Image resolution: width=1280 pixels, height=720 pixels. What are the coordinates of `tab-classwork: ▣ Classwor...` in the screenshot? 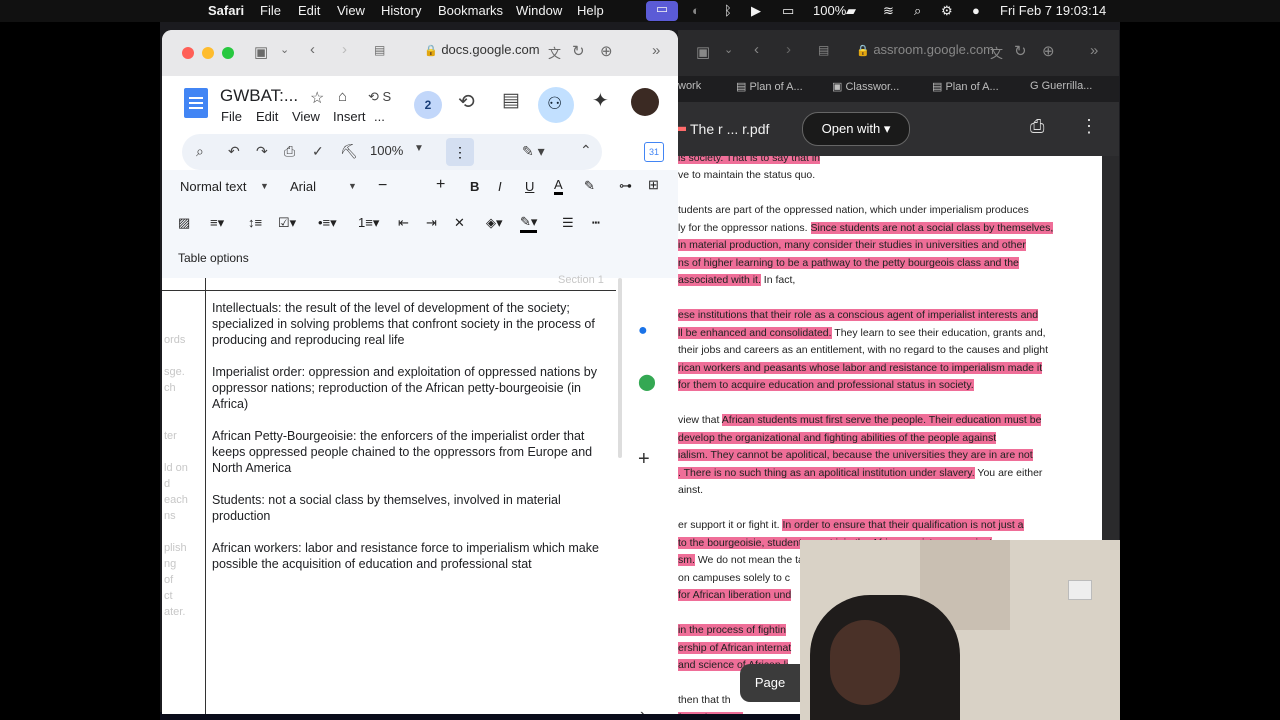 It's located at (865, 86).